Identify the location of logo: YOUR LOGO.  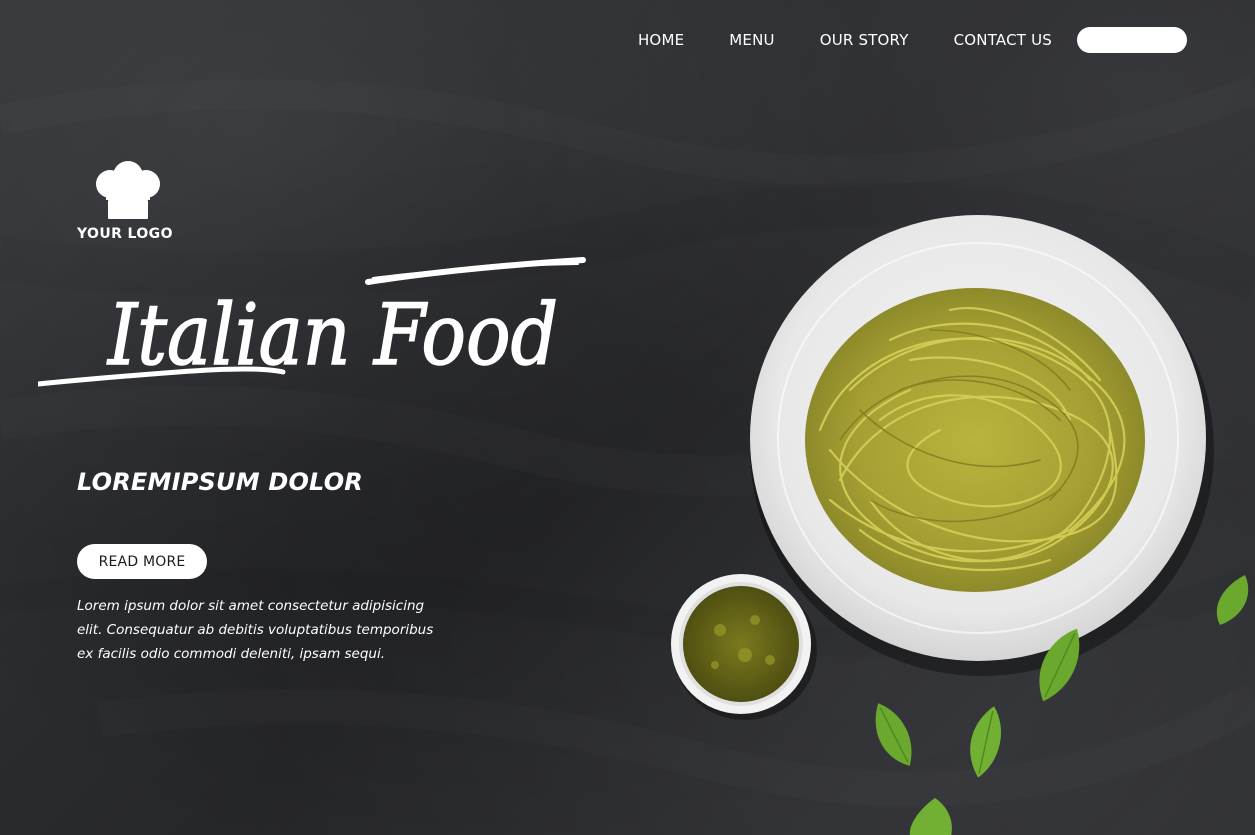
(128, 201).